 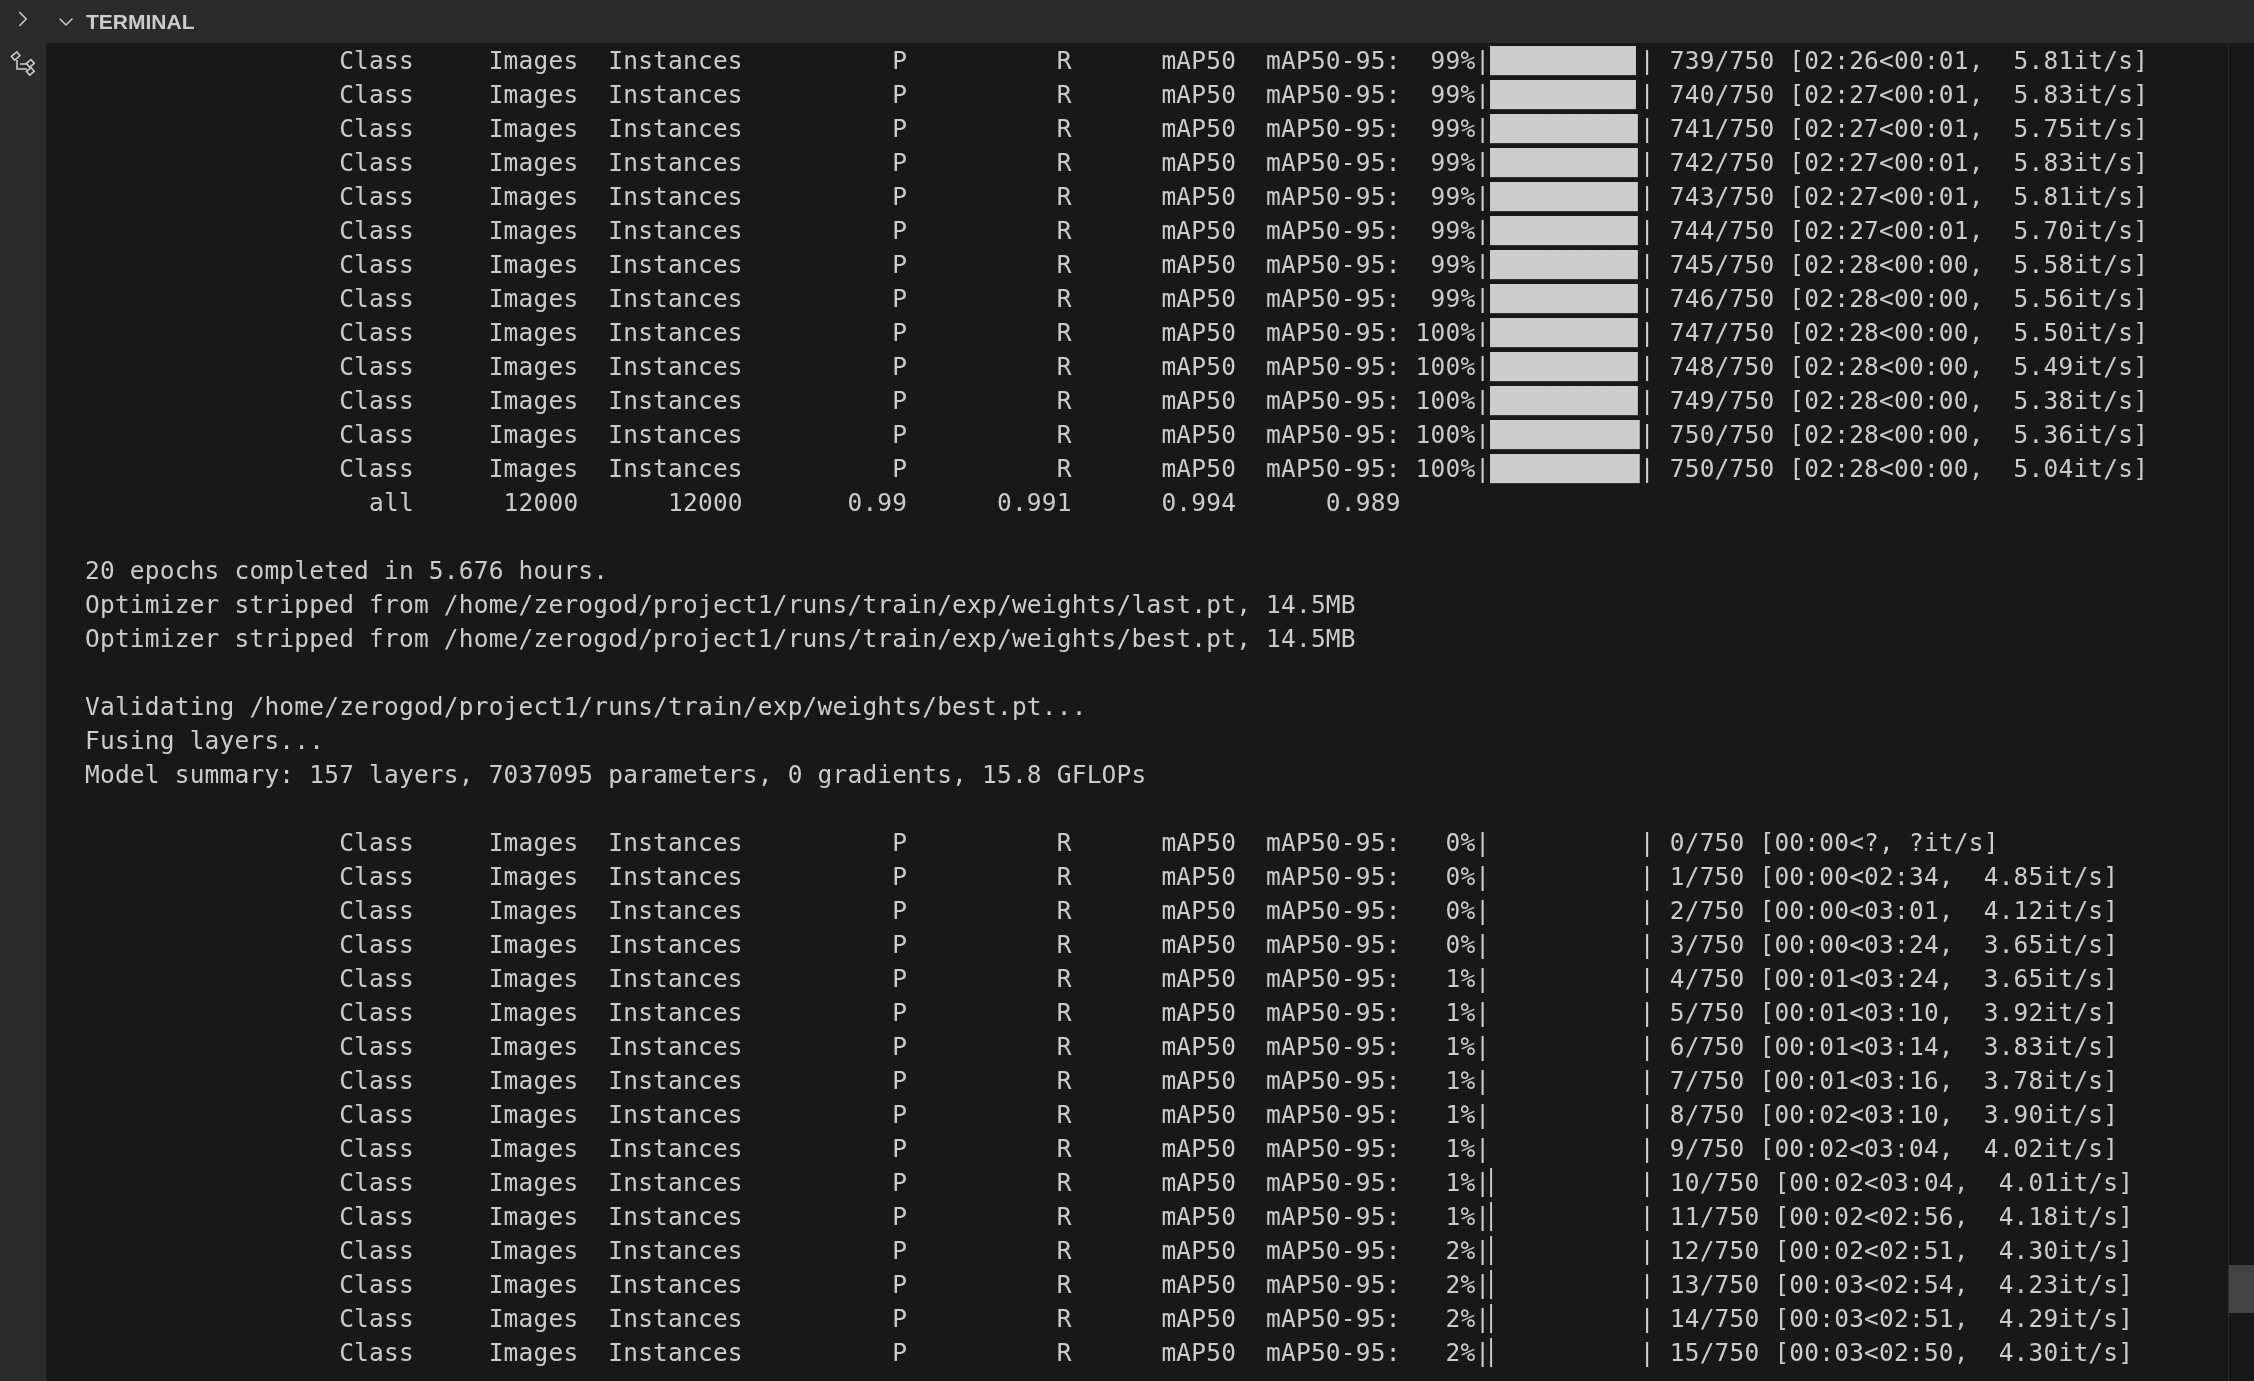 I want to click on terminal-line: Class Images Instances P R mAP50 mAP50-95: 0%| | 1/750 [00:00<02:34, 4.85it/s], so click(x=1228, y=877).